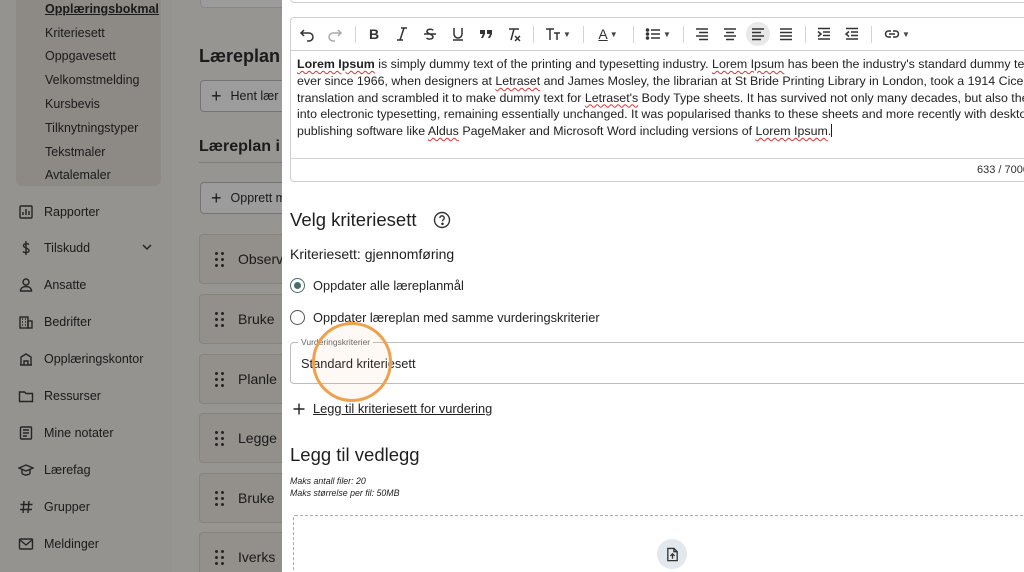 The image size is (1024, 572). I want to click on text-color-icon: A ▼, so click(608, 34).